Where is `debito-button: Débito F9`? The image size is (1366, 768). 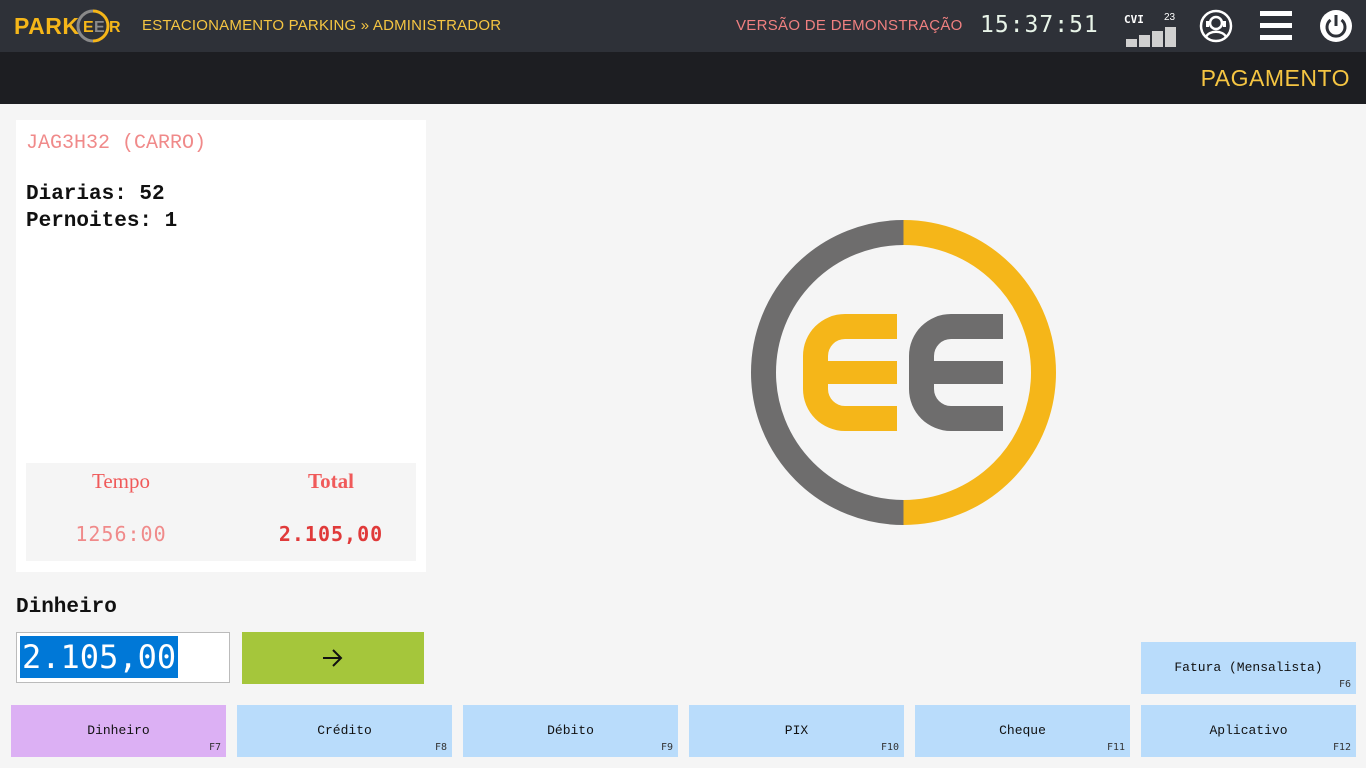 debito-button: Débito F9 is located at coordinates (570, 731).